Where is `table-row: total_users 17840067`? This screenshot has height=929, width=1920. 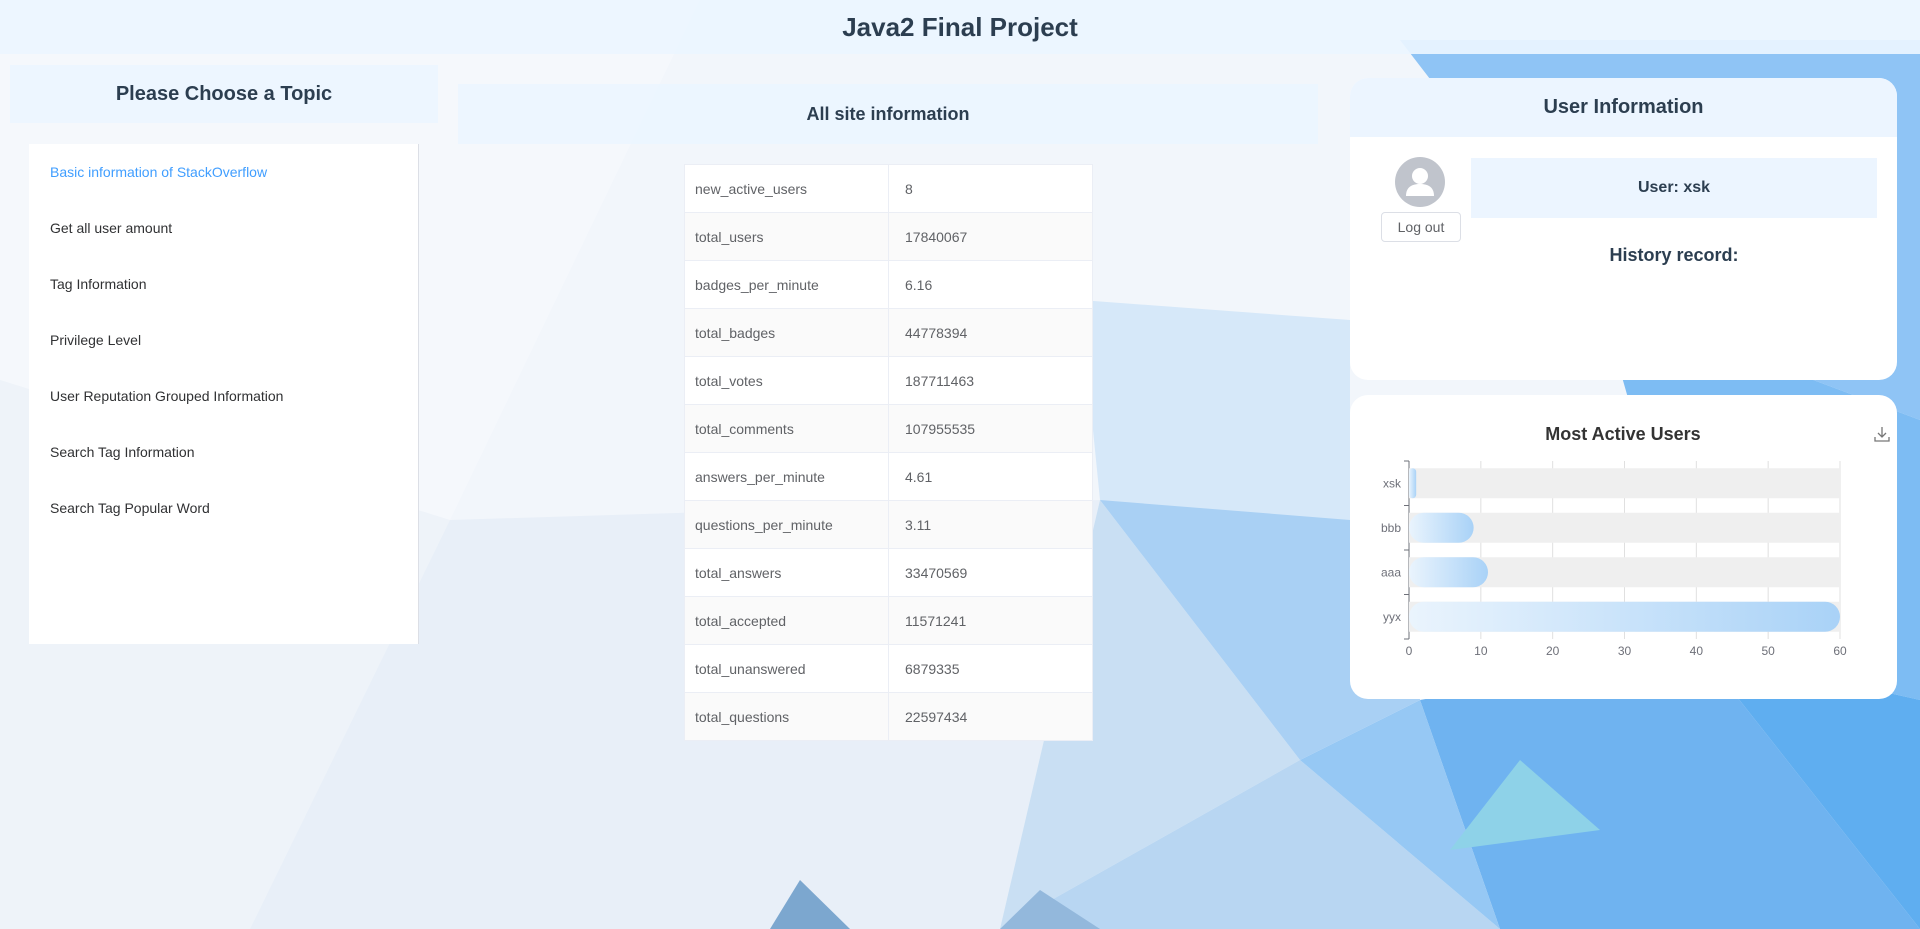 table-row: total_users 17840067 is located at coordinates (888, 236).